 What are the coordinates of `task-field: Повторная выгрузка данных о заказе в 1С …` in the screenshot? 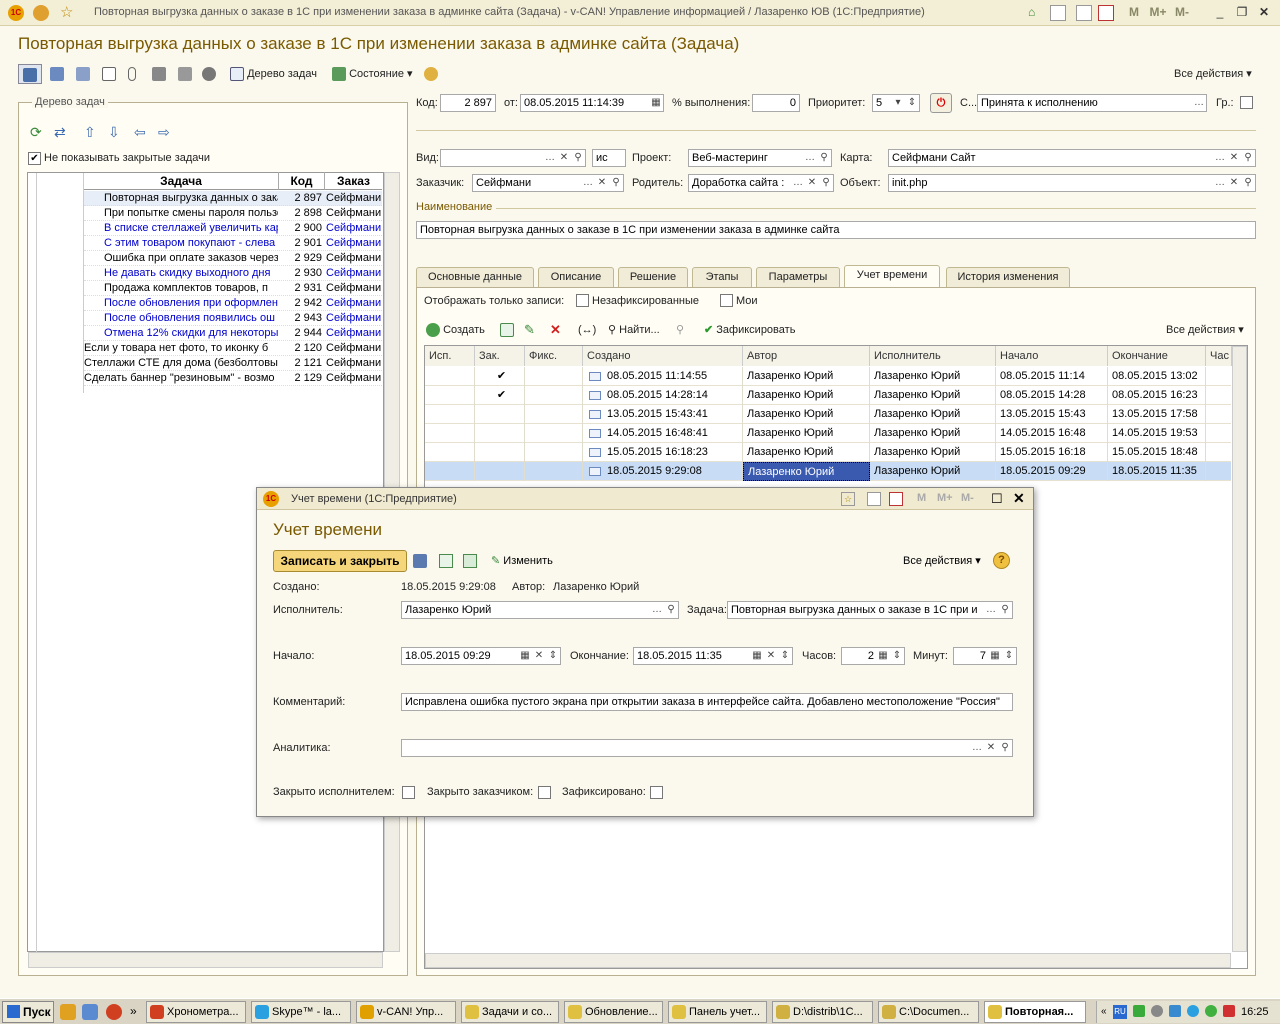 It's located at (870, 610).